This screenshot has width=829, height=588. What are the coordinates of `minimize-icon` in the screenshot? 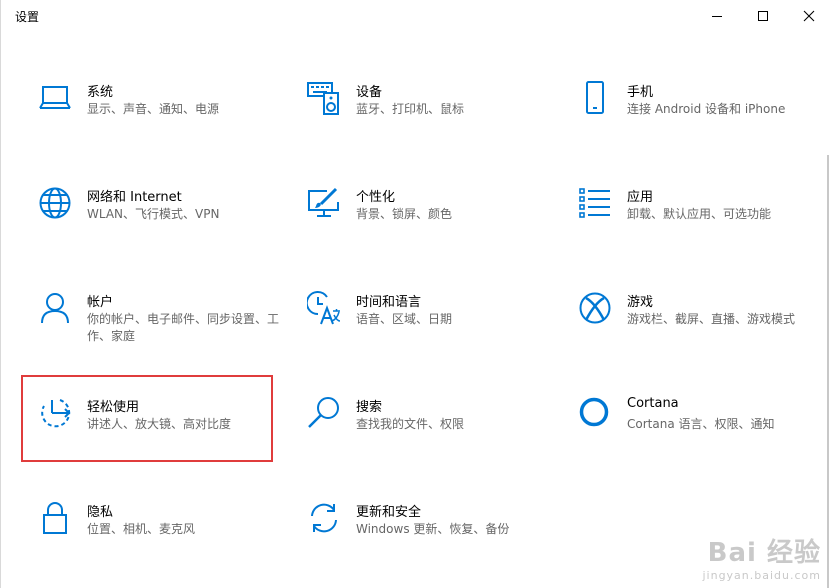 It's located at (717, 16).